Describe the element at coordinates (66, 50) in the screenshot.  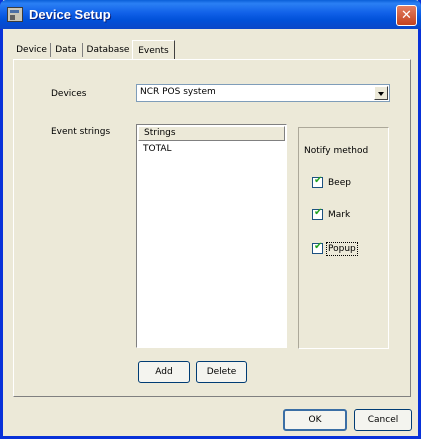
I see `tab-data: Data` at that location.